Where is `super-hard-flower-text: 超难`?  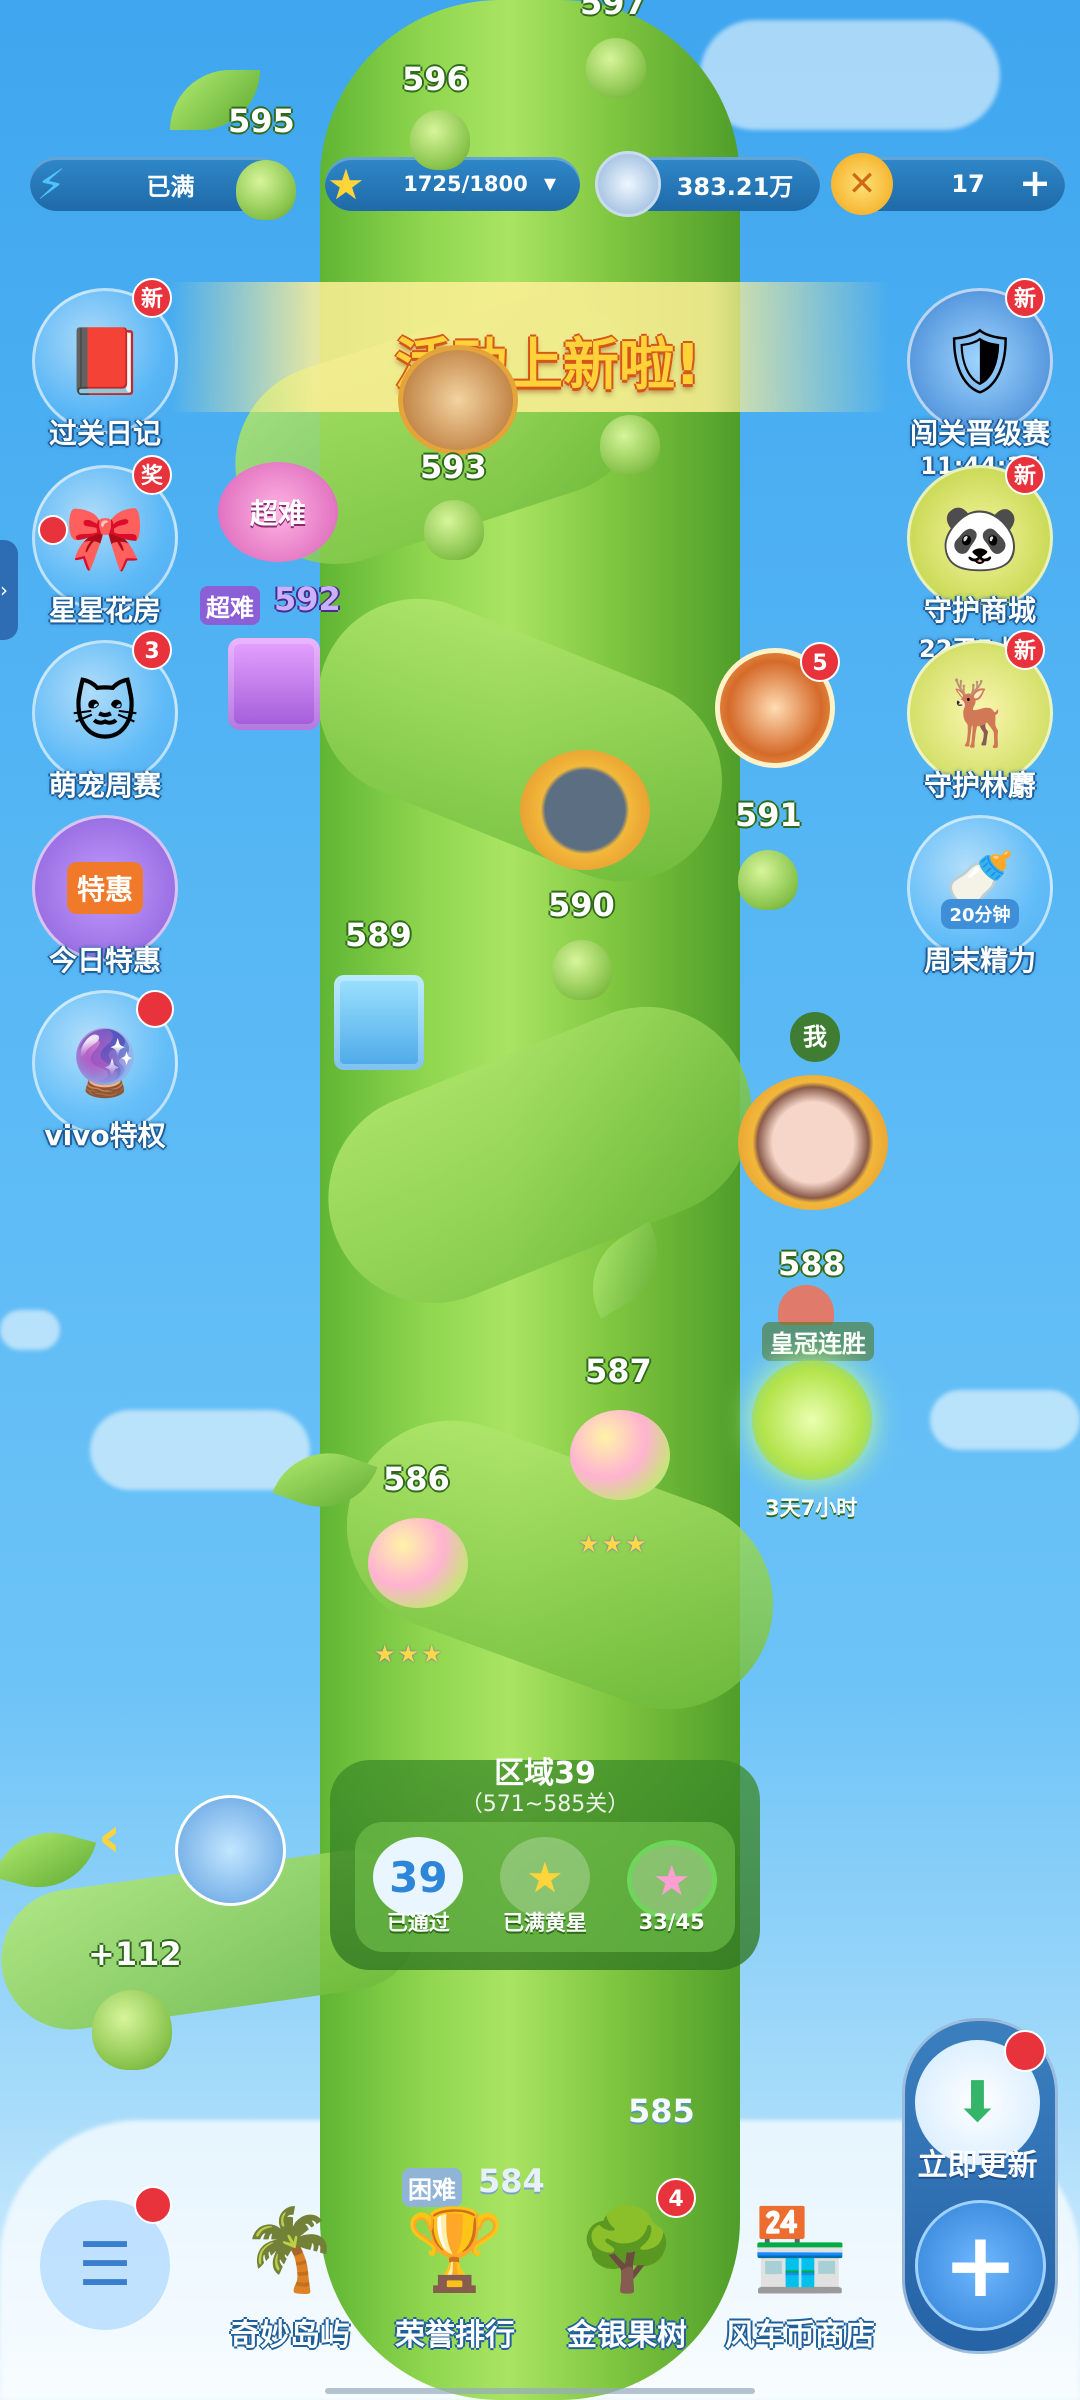 super-hard-flower-text: 超难 is located at coordinates (277, 513).